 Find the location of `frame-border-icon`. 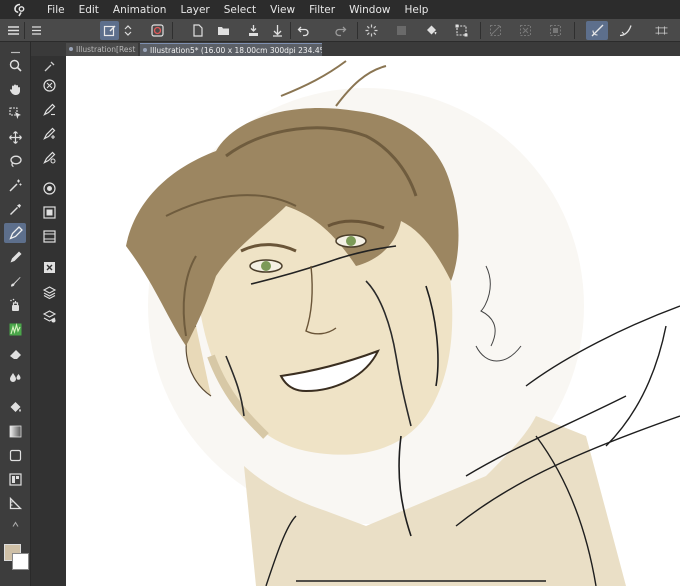

frame-border-icon is located at coordinates (15, 479).